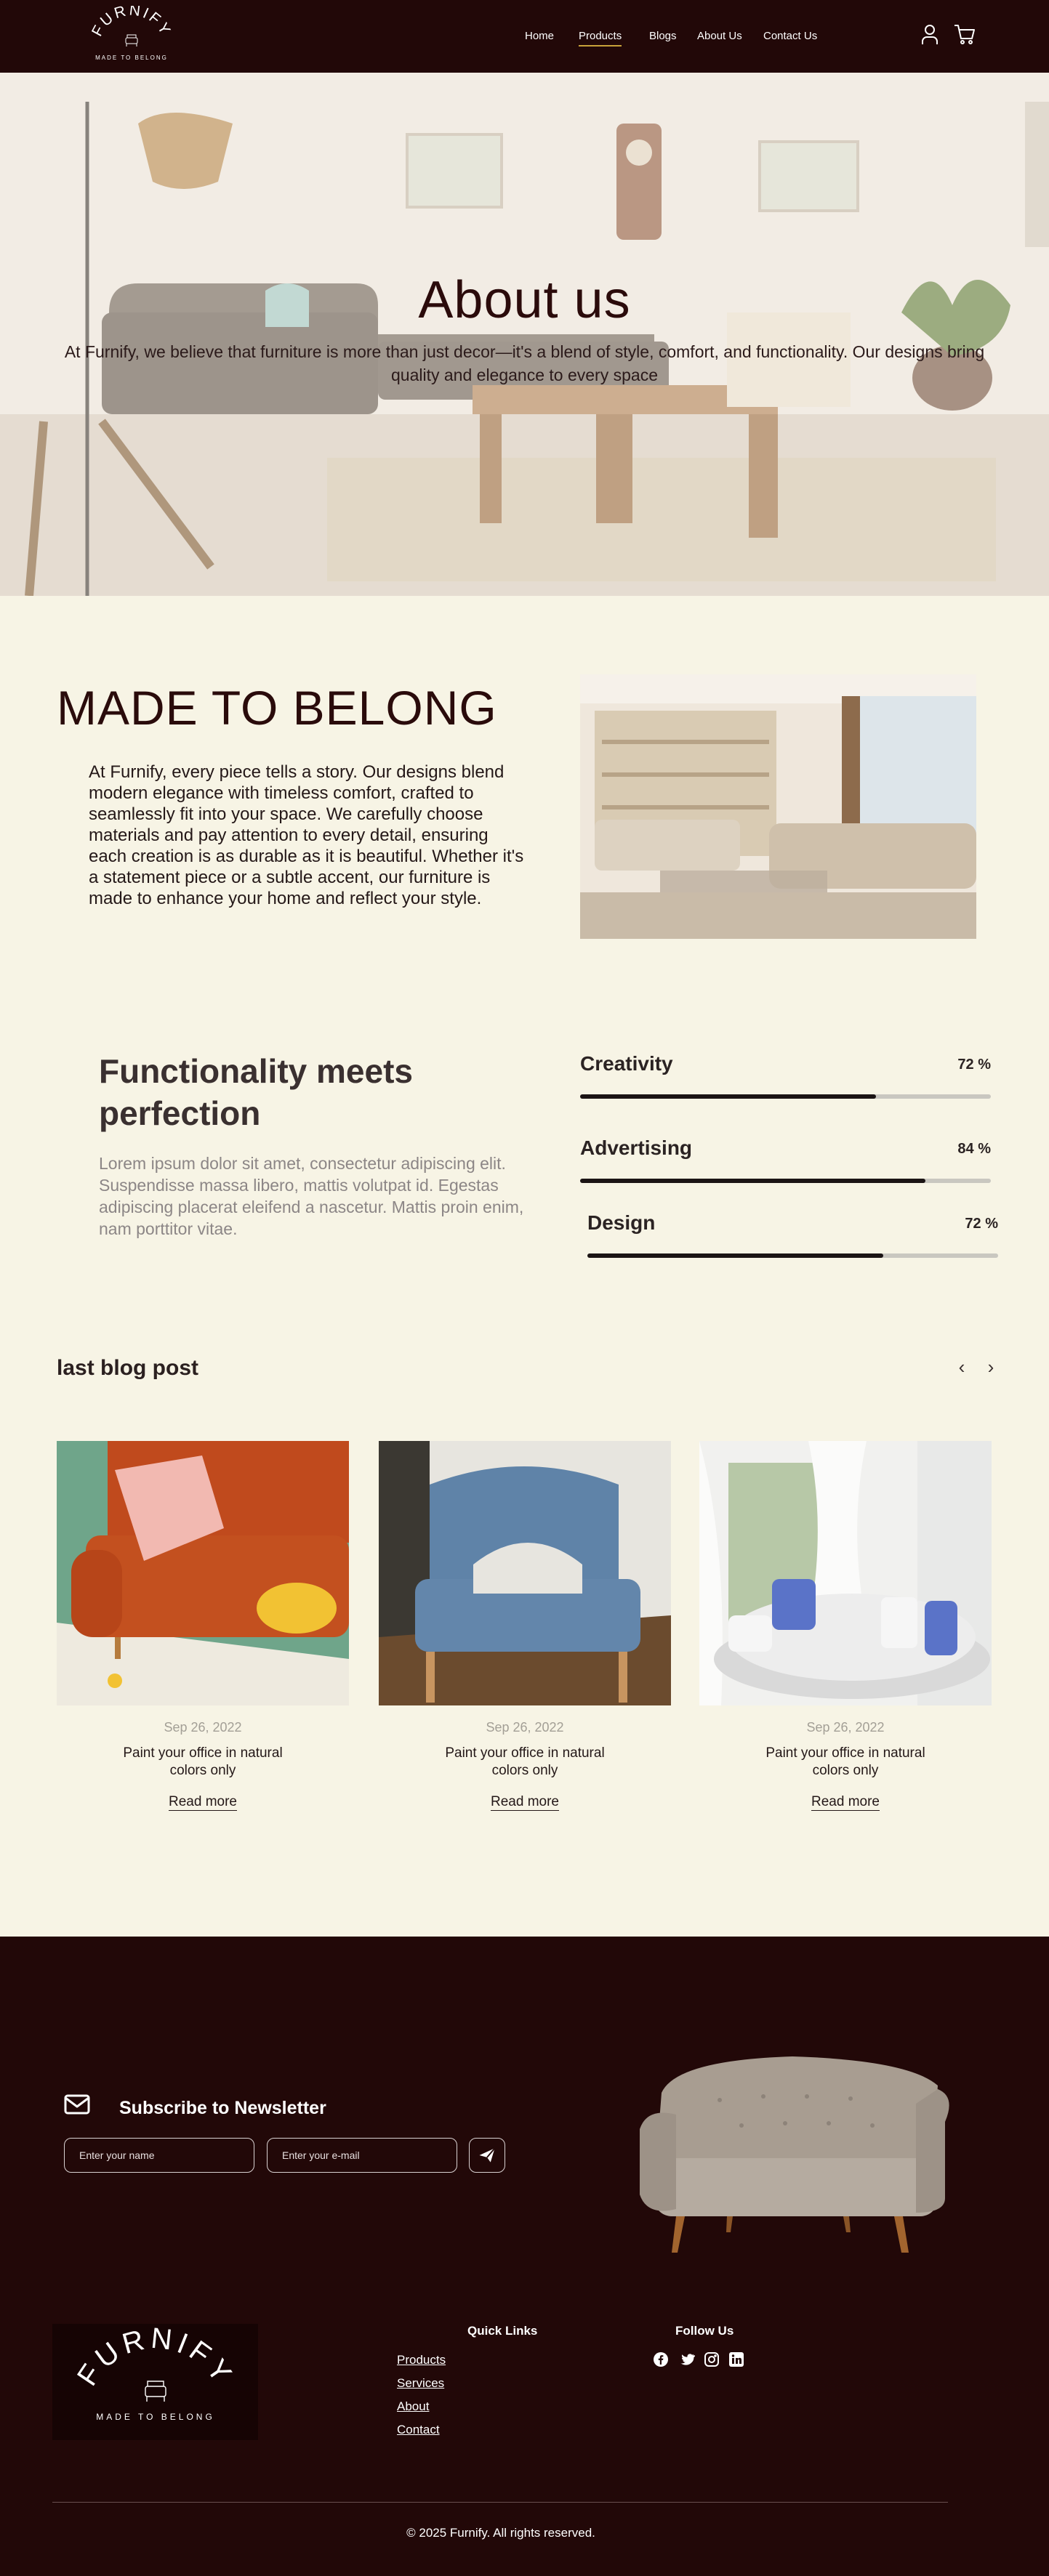 This screenshot has width=1049, height=2576. What do you see at coordinates (413, 2407) in the screenshot?
I see `footer-link-about: About` at bounding box center [413, 2407].